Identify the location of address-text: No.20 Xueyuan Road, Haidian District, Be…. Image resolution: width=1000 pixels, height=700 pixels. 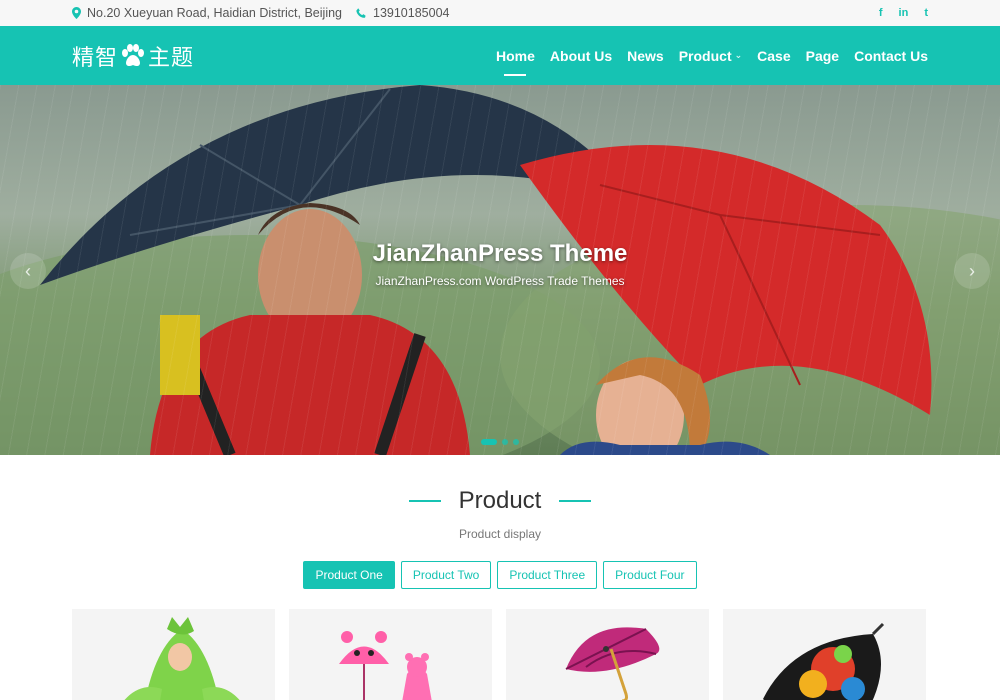
(214, 13).